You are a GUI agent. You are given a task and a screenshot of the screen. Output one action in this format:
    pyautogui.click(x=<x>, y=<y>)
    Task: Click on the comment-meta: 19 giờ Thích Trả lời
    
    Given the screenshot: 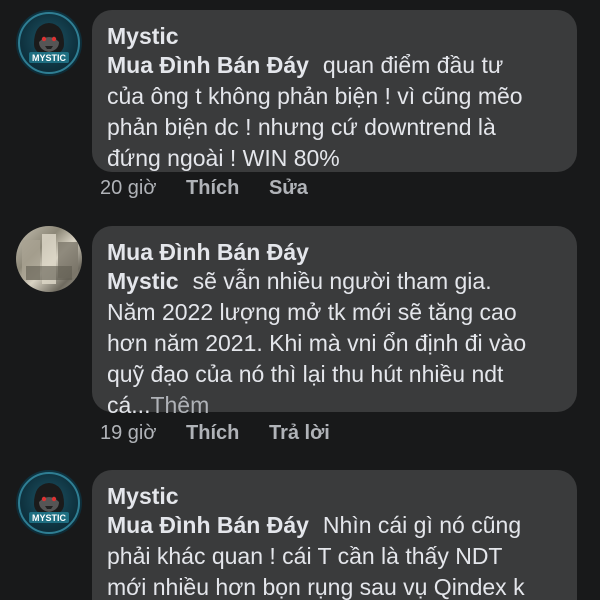 What is the action you would take?
    pyautogui.click(x=227, y=433)
    